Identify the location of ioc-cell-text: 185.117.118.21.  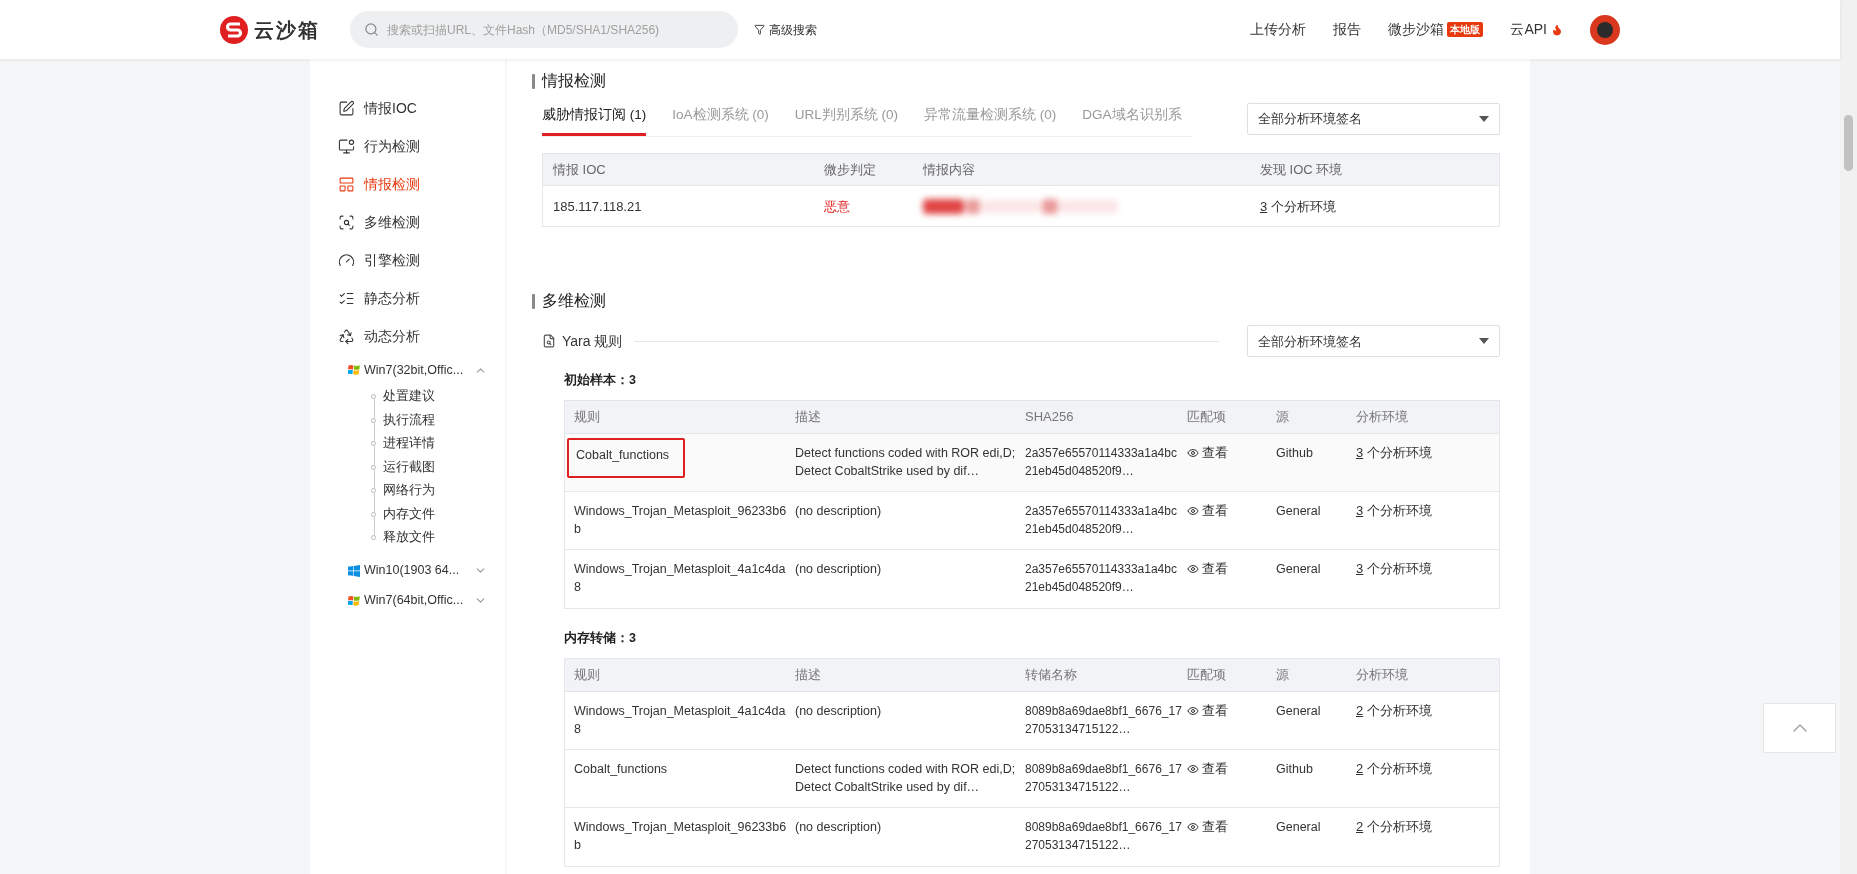
(597, 206).